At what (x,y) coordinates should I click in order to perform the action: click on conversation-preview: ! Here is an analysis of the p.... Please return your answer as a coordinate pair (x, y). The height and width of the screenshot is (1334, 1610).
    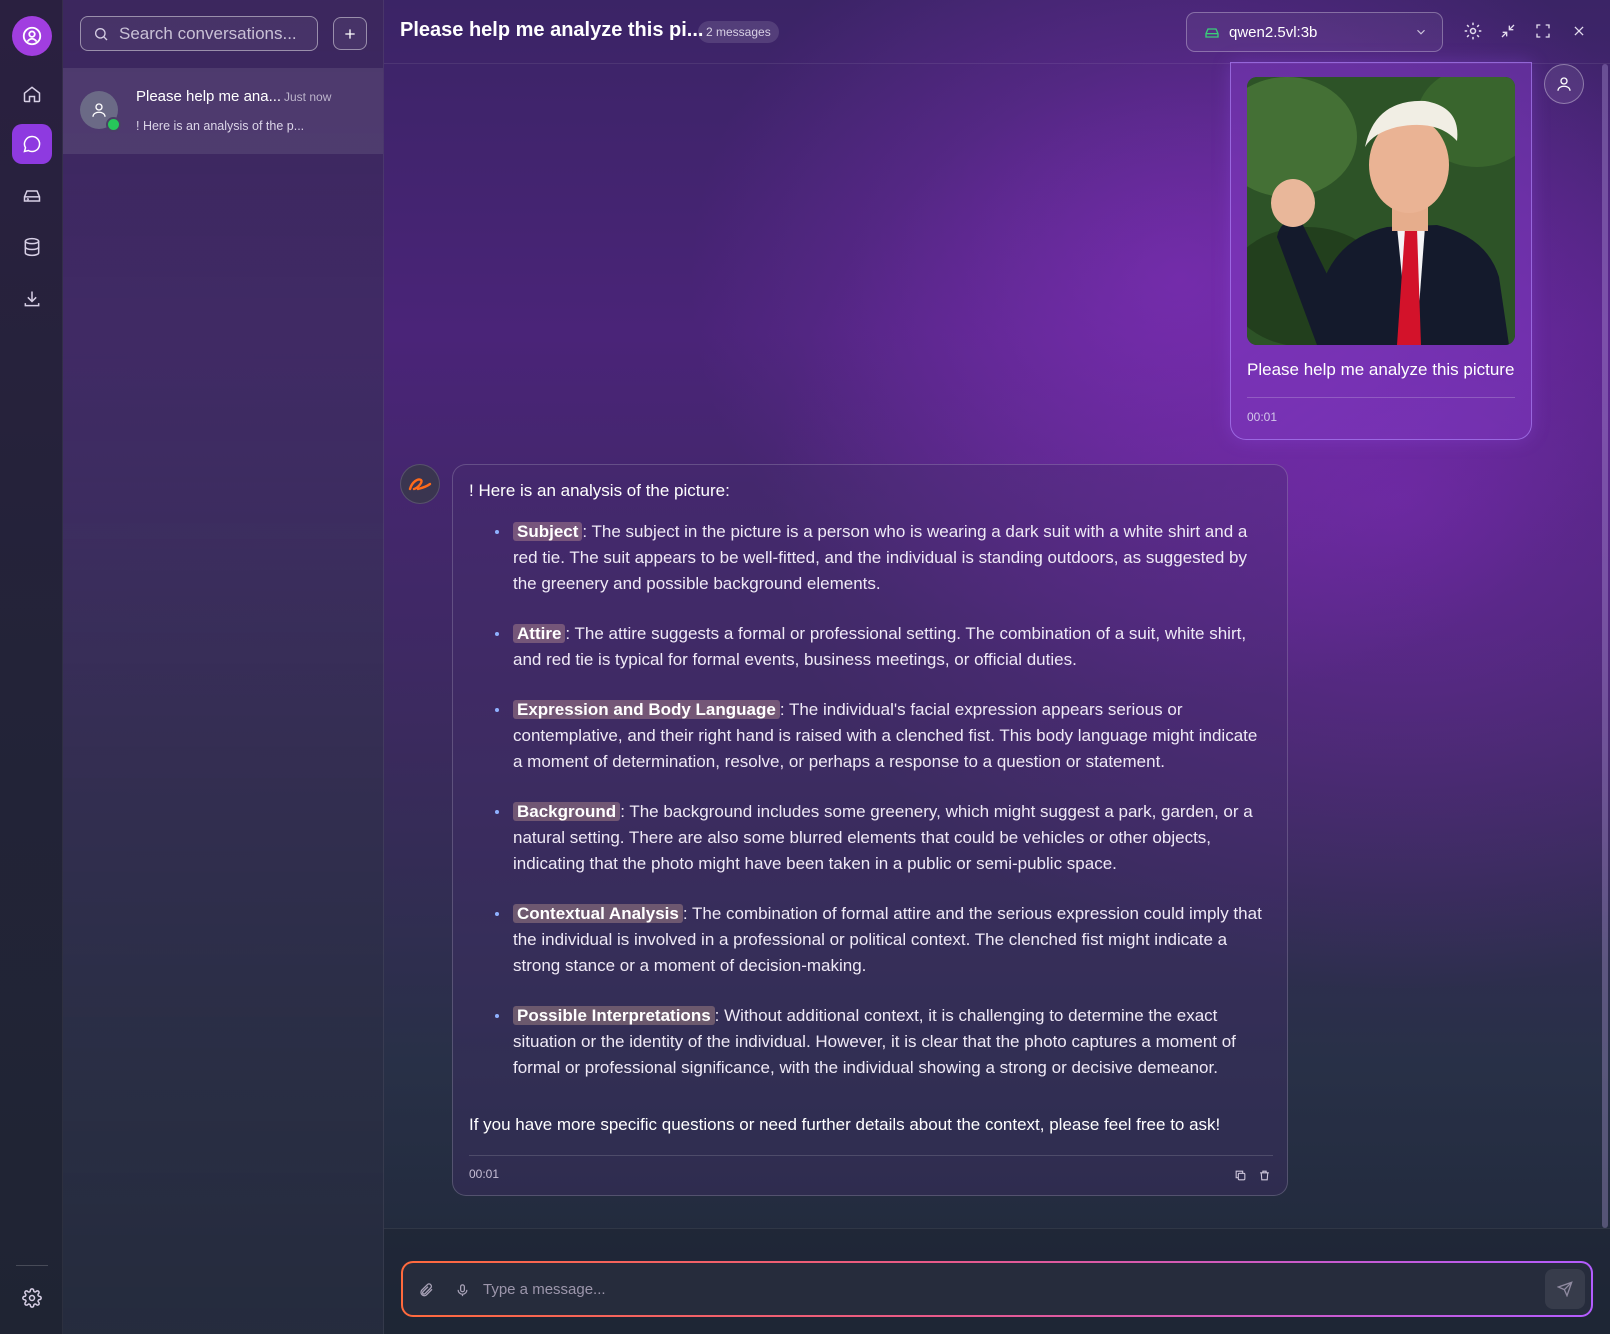
    Looking at the image, I should click on (220, 126).